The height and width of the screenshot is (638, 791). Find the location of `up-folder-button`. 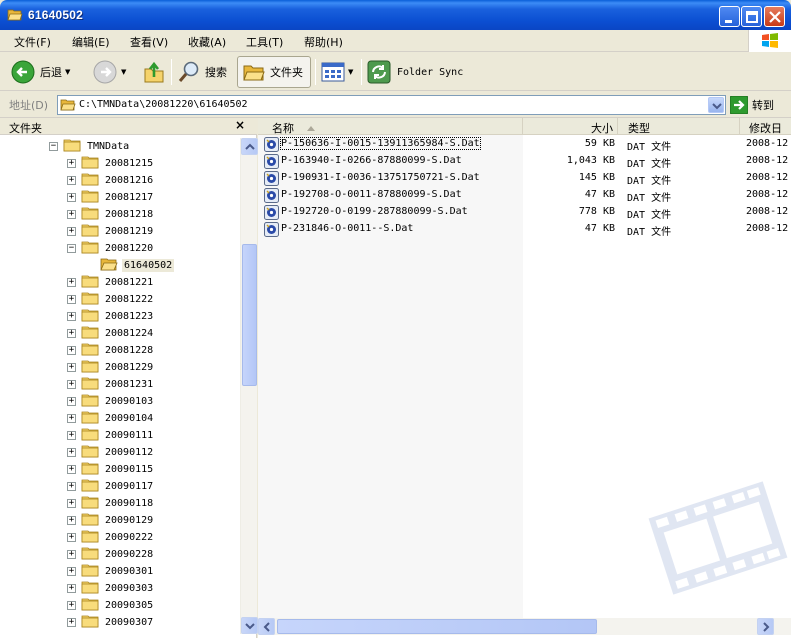

up-folder-button is located at coordinates (154, 72).